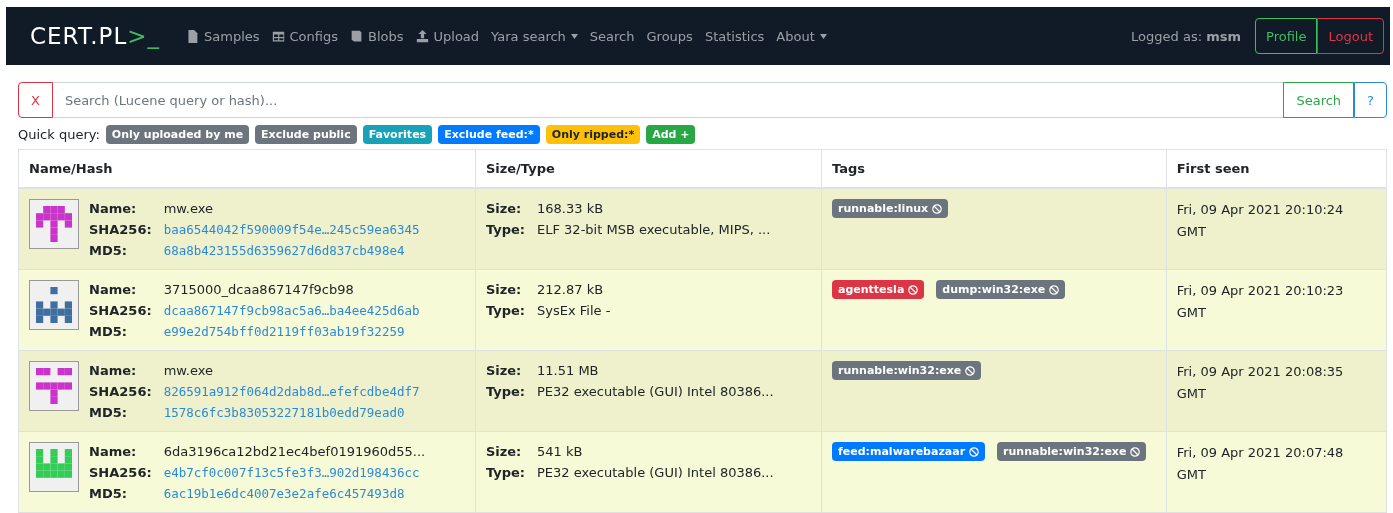 Image resolution: width=1393 pixels, height=513 pixels. What do you see at coordinates (909, 451) in the screenshot?
I see `tag: feed:malwarebazaar` at bounding box center [909, 451].